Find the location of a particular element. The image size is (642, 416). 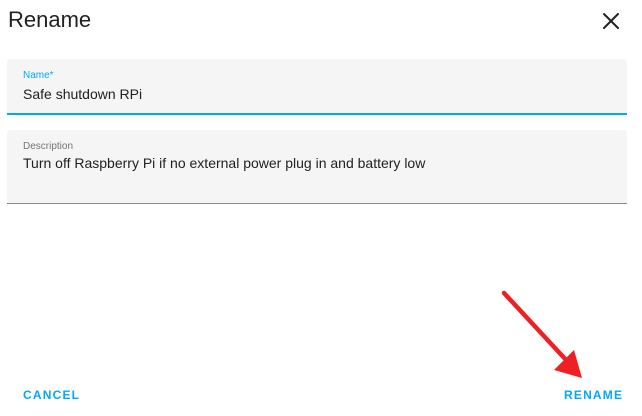

close-button is located at coordinates (611, 21).